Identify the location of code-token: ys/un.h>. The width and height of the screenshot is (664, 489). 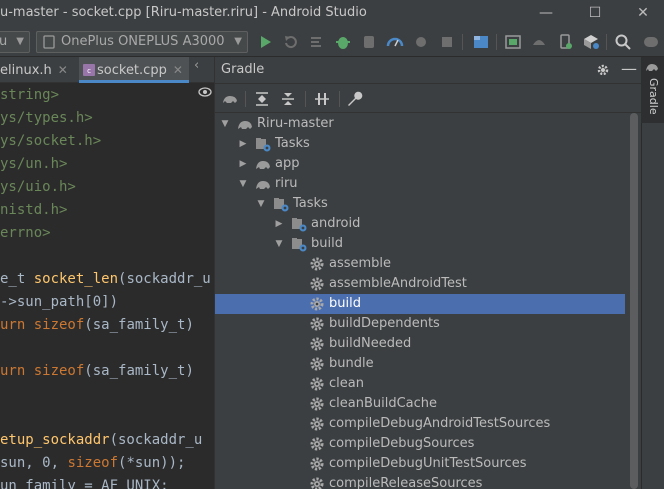
(34, 164).